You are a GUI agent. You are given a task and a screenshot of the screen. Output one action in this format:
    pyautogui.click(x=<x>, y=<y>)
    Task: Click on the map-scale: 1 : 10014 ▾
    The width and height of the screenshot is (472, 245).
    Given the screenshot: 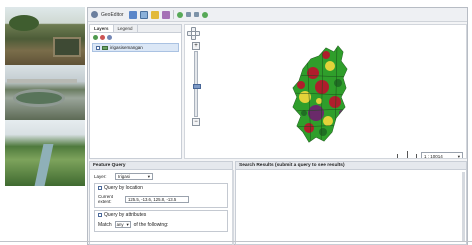 What is the action you would take?
    pyautogui.click(x=430, y=154)
    